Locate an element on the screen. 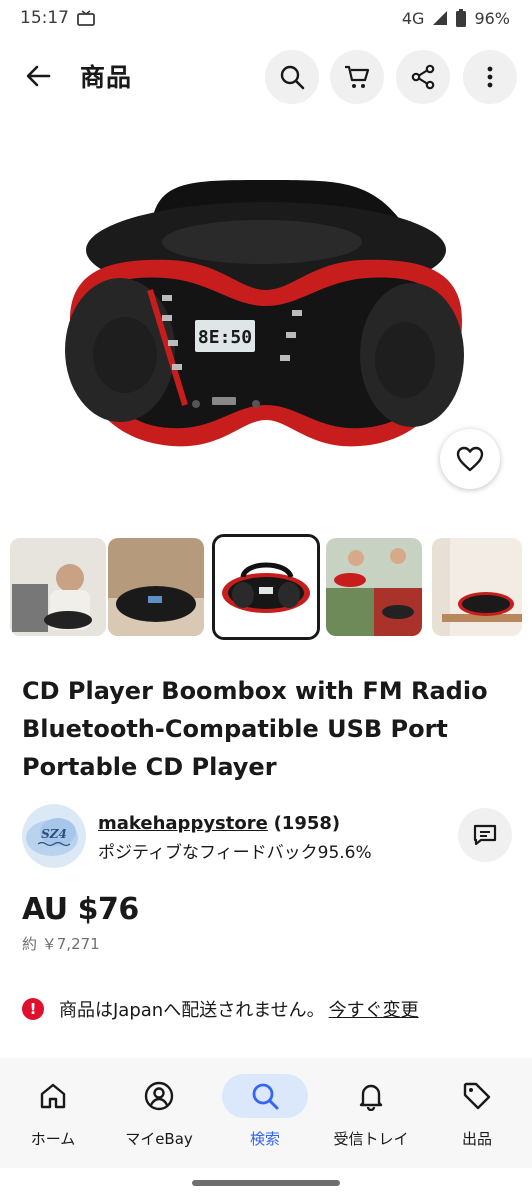 The image size is (532, 1200). thumbnail-3-selected is located at coordinates (266, 587).